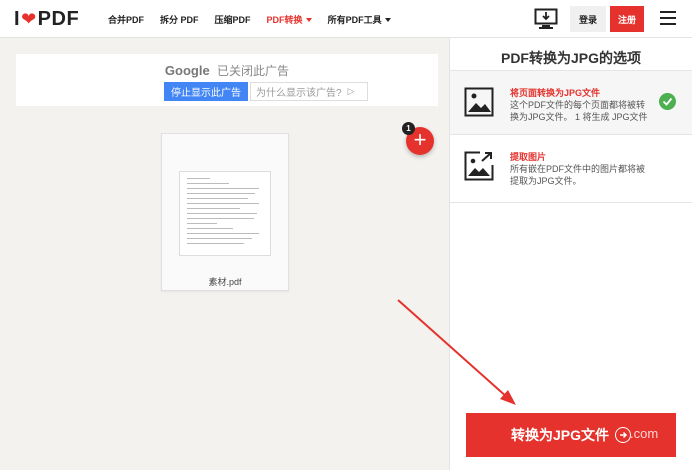  I want to click on option-description: 所有嵌在PDF文件中的图片都将被提取为JPG文件。, so click(578, 175).